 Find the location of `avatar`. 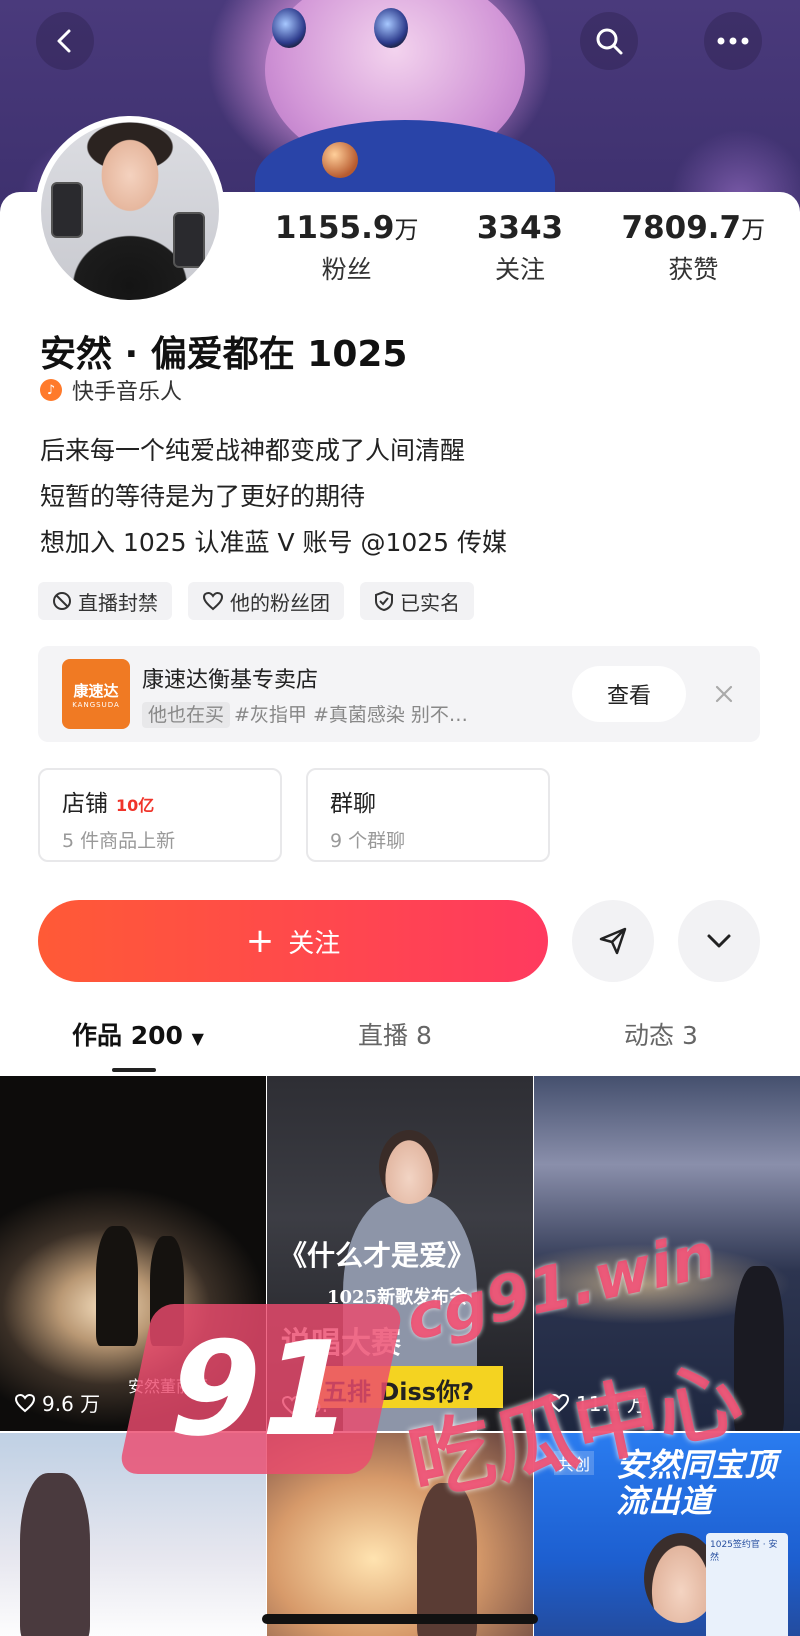

avatar is located at coordinates (130, 211).